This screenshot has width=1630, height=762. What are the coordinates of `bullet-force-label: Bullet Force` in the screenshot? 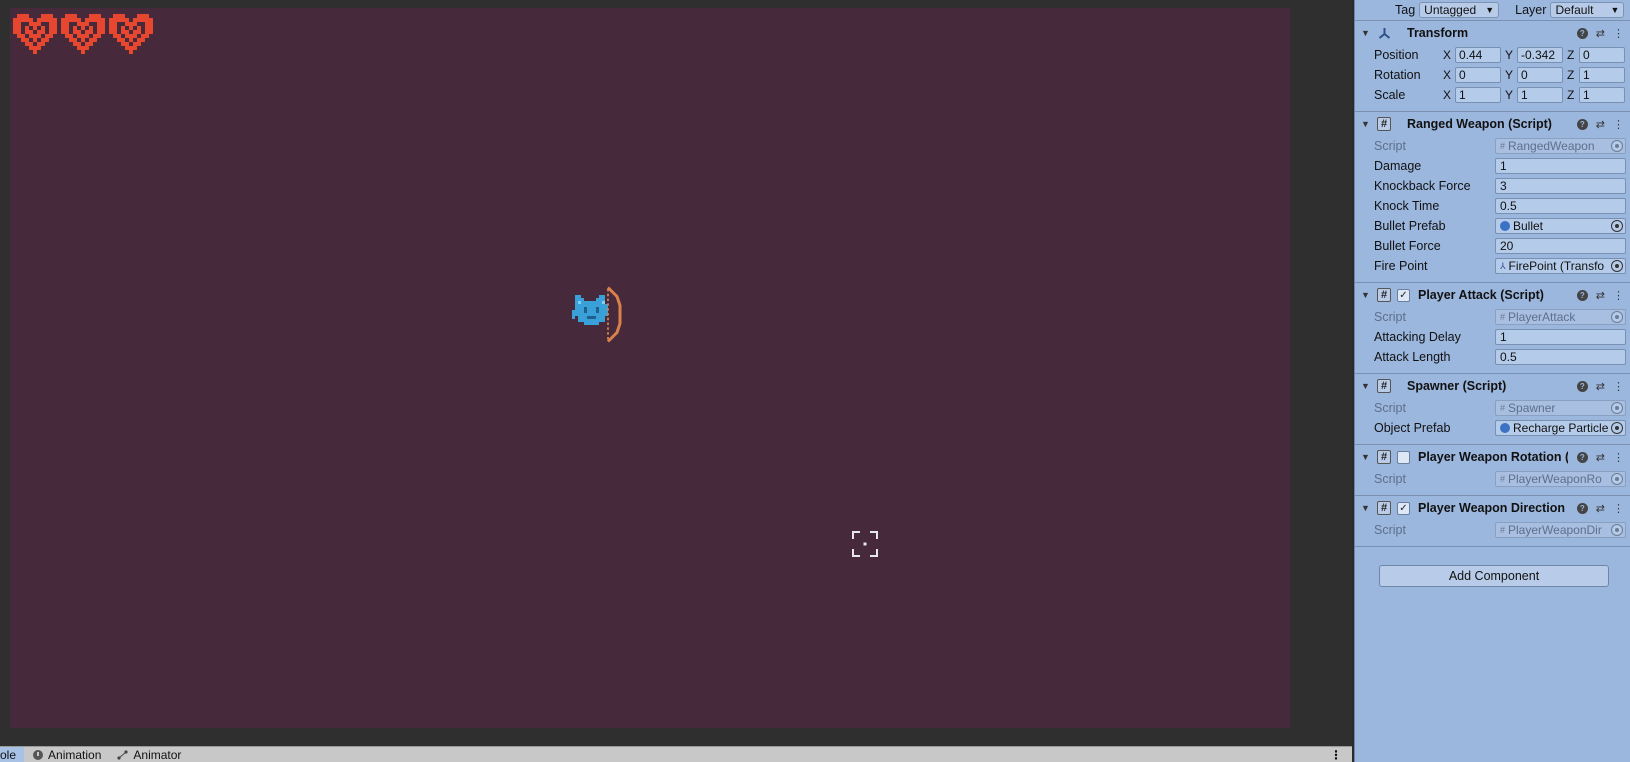 It's located at (1407, 246).